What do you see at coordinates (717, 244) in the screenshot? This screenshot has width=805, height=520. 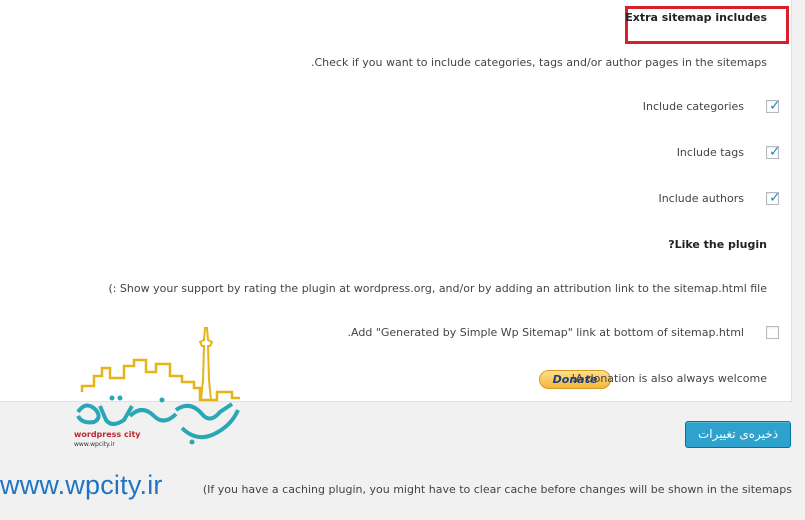 I see `like-plugin-heading: ?Like the plugin` at bounding box center [717, 244].